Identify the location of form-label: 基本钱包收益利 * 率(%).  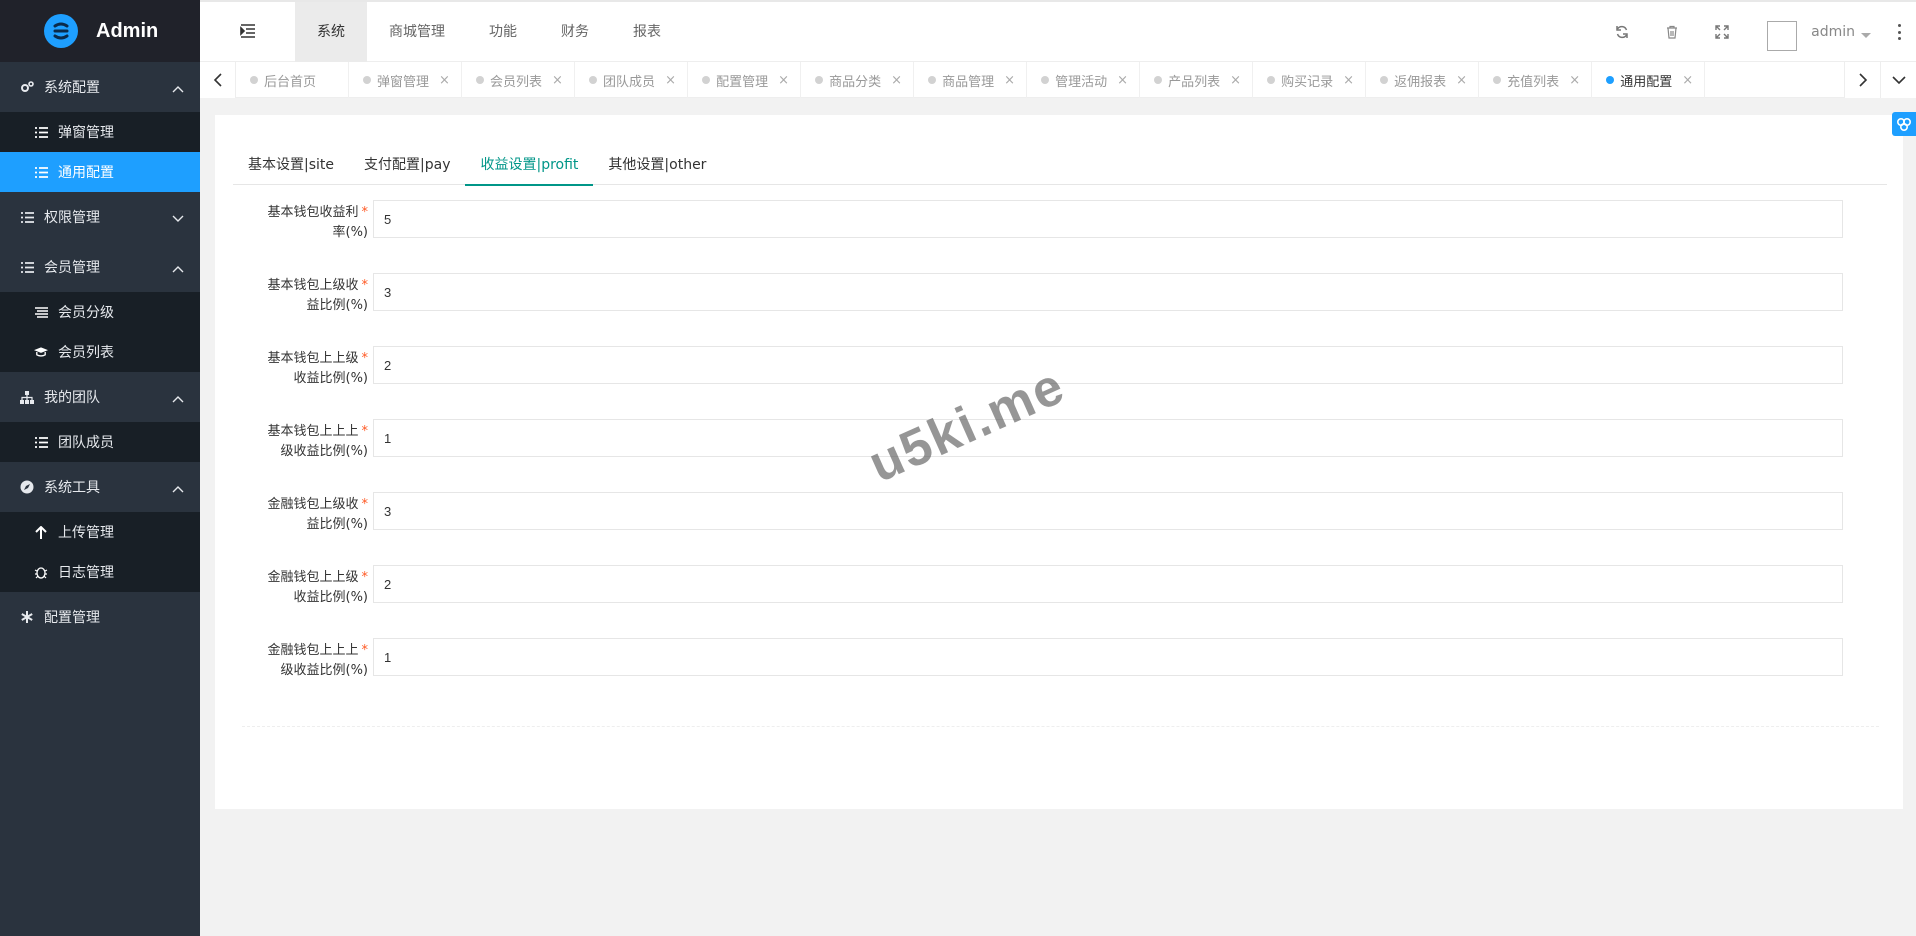
(300, 223).